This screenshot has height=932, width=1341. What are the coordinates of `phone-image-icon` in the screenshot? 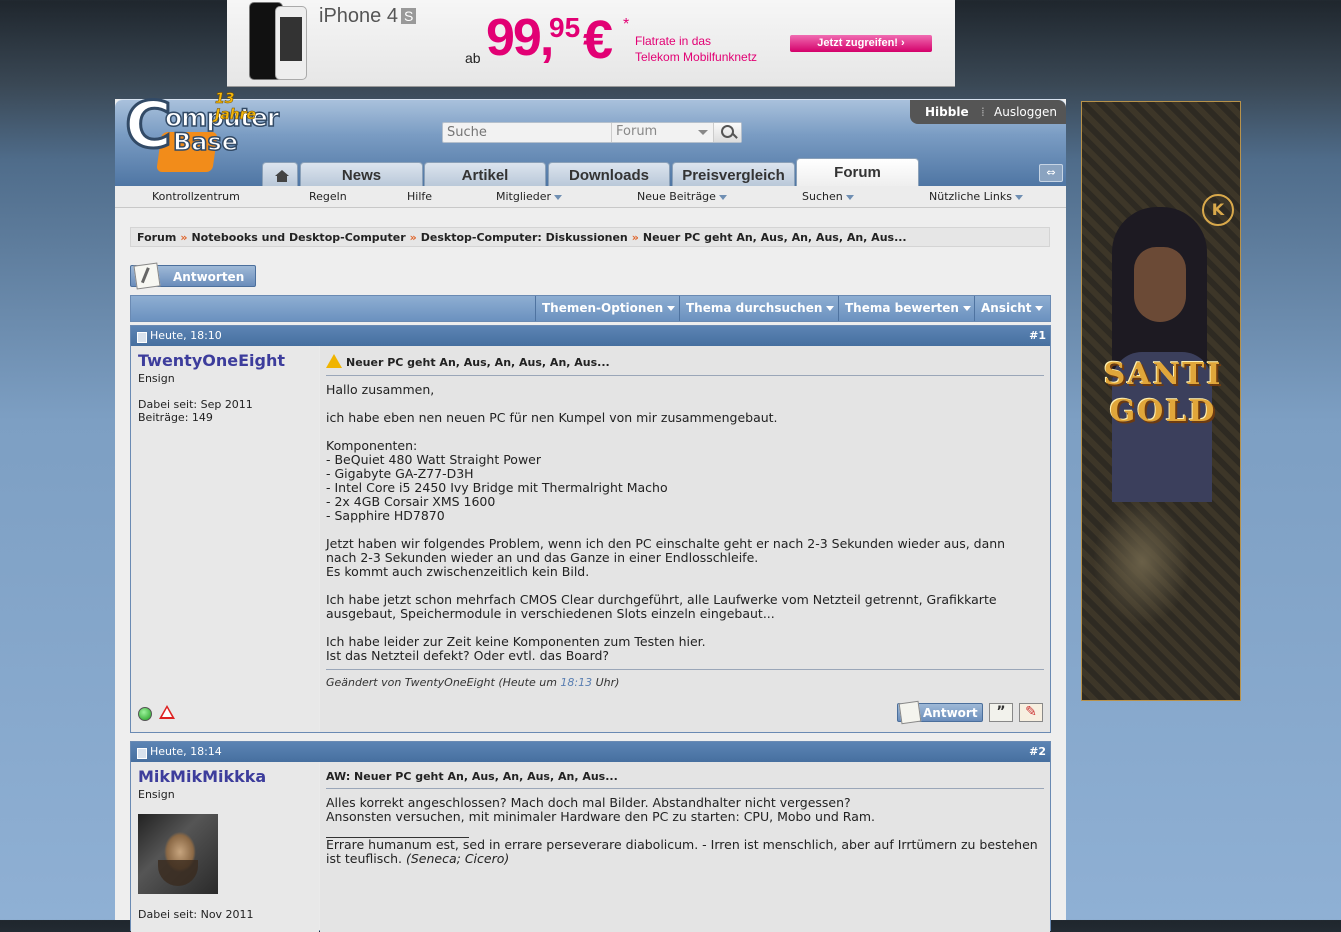 It's located at (291, 43).